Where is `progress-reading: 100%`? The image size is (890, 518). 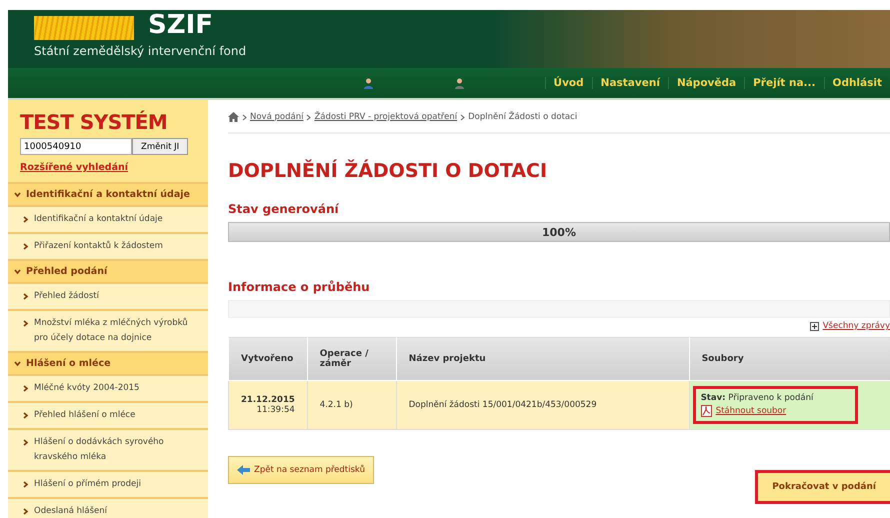
progress-reading: 100% is located at coordinates (559, 232).